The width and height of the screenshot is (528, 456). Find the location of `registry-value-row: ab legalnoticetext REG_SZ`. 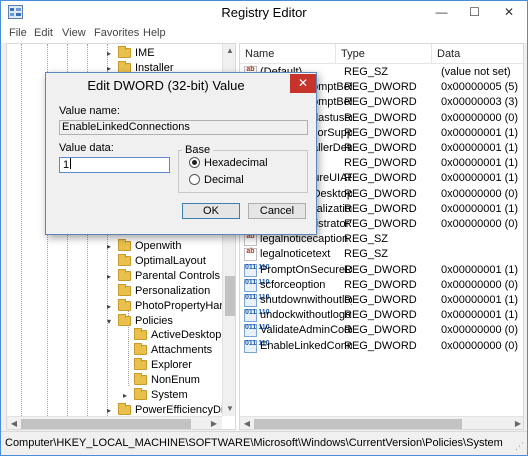

registry-value-row: ab legalnoticetext REG_SZ is located at coordinates (381, 254).